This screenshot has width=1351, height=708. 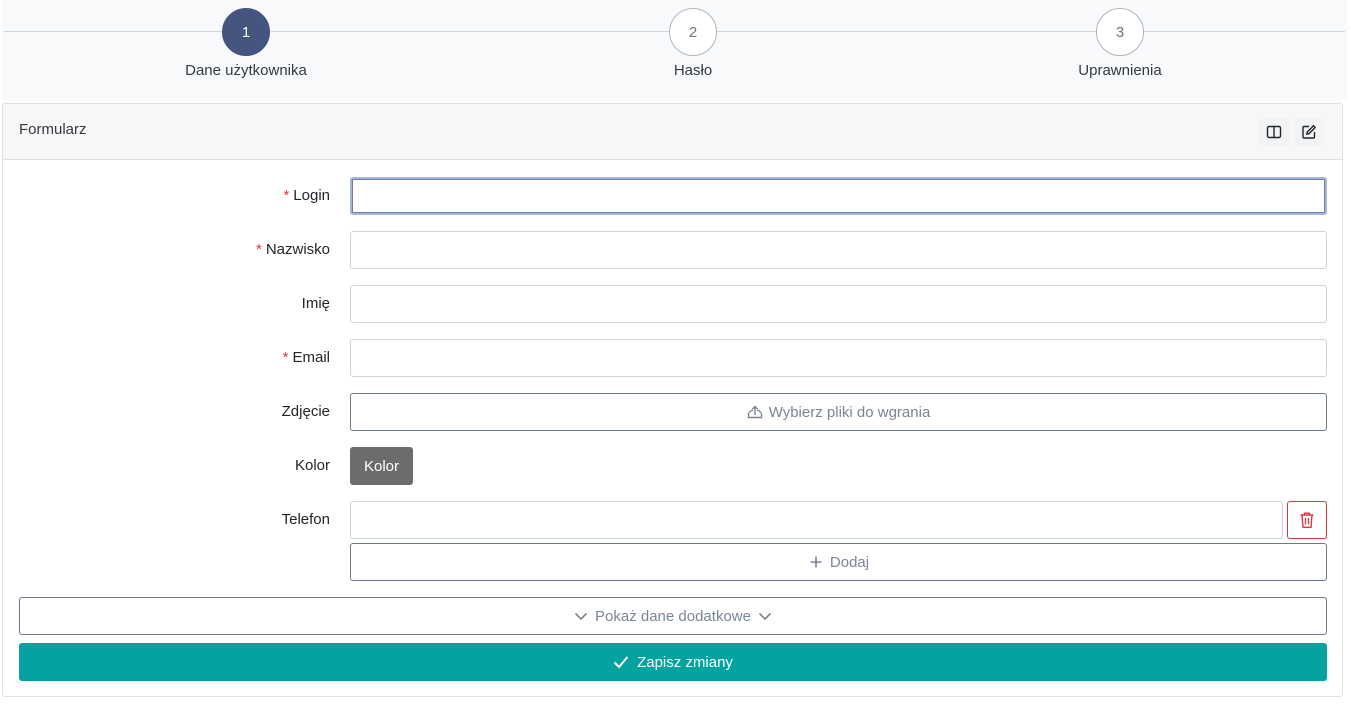 I want to click on trash-icon, so click(x=1307, y=520).